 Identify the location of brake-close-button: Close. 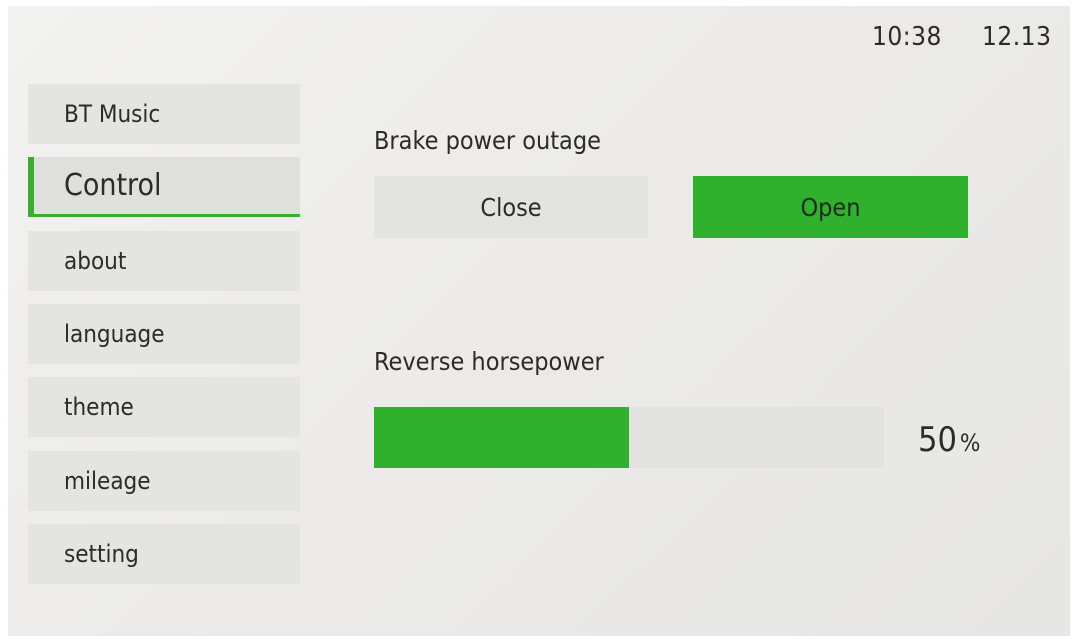
(511, 207).